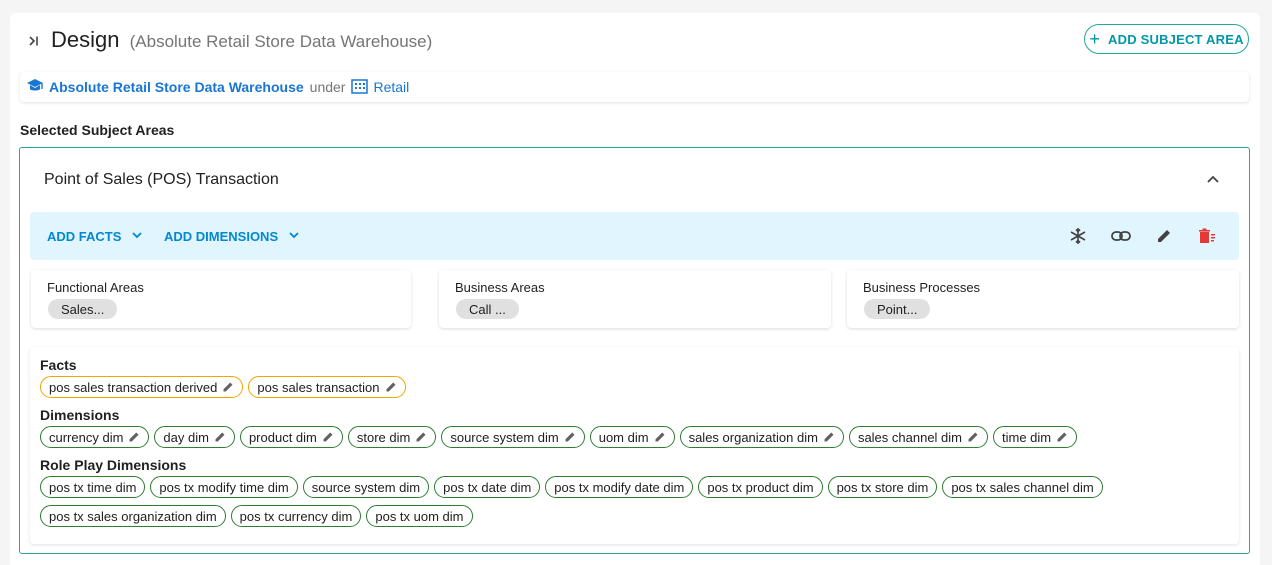  I want to click on breadcrumb-warehouse: Absolute Retail Store Data Warehouse, so click(176, 87).